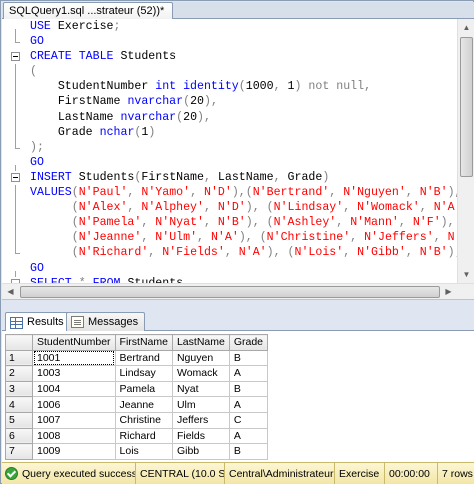 This screenshot has width=474, height=484. Describe the element at coordinates (200, 358) in the screenshot. I see `table-cell: Nguyen` at that location.